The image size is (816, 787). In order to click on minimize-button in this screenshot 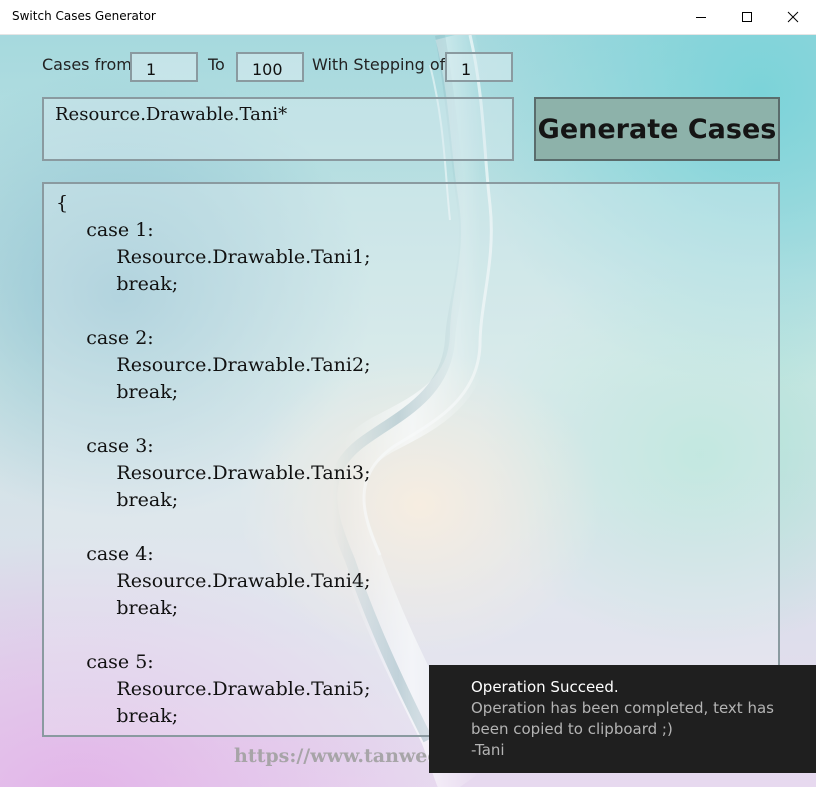, I will do `click(701, 17)`.